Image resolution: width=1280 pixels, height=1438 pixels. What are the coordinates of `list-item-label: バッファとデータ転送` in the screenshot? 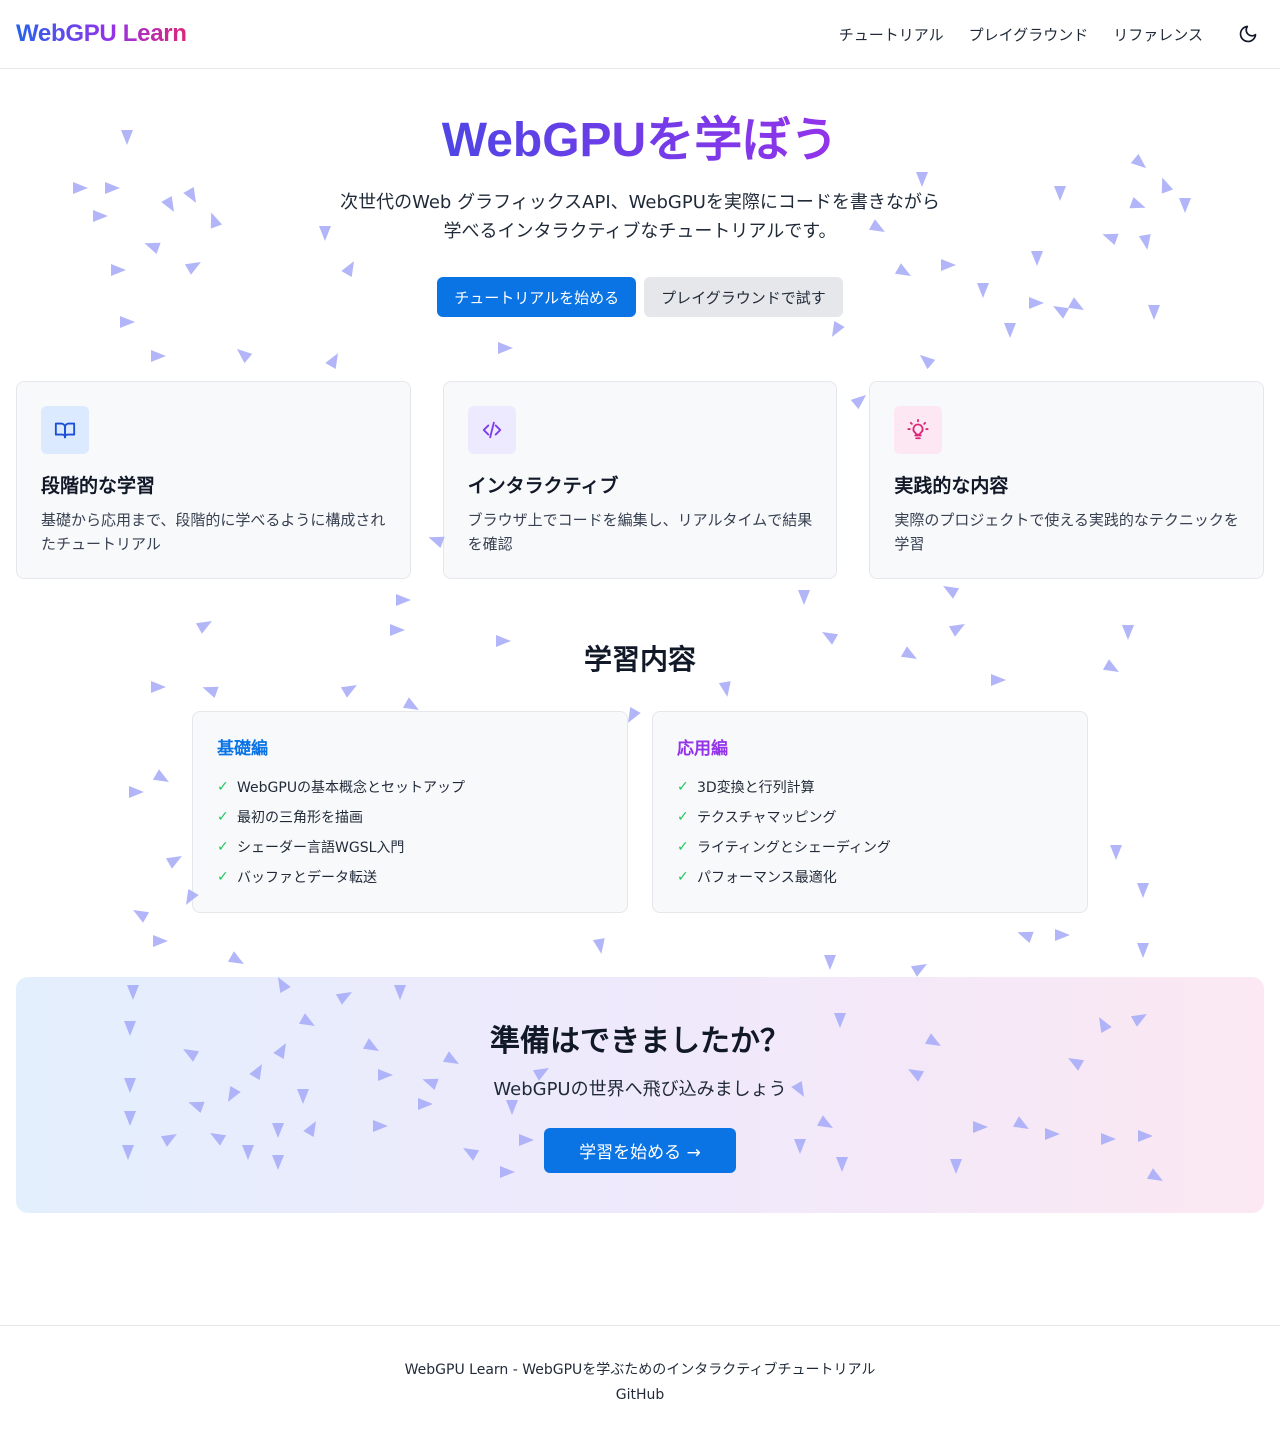 It's located at (307, 878).